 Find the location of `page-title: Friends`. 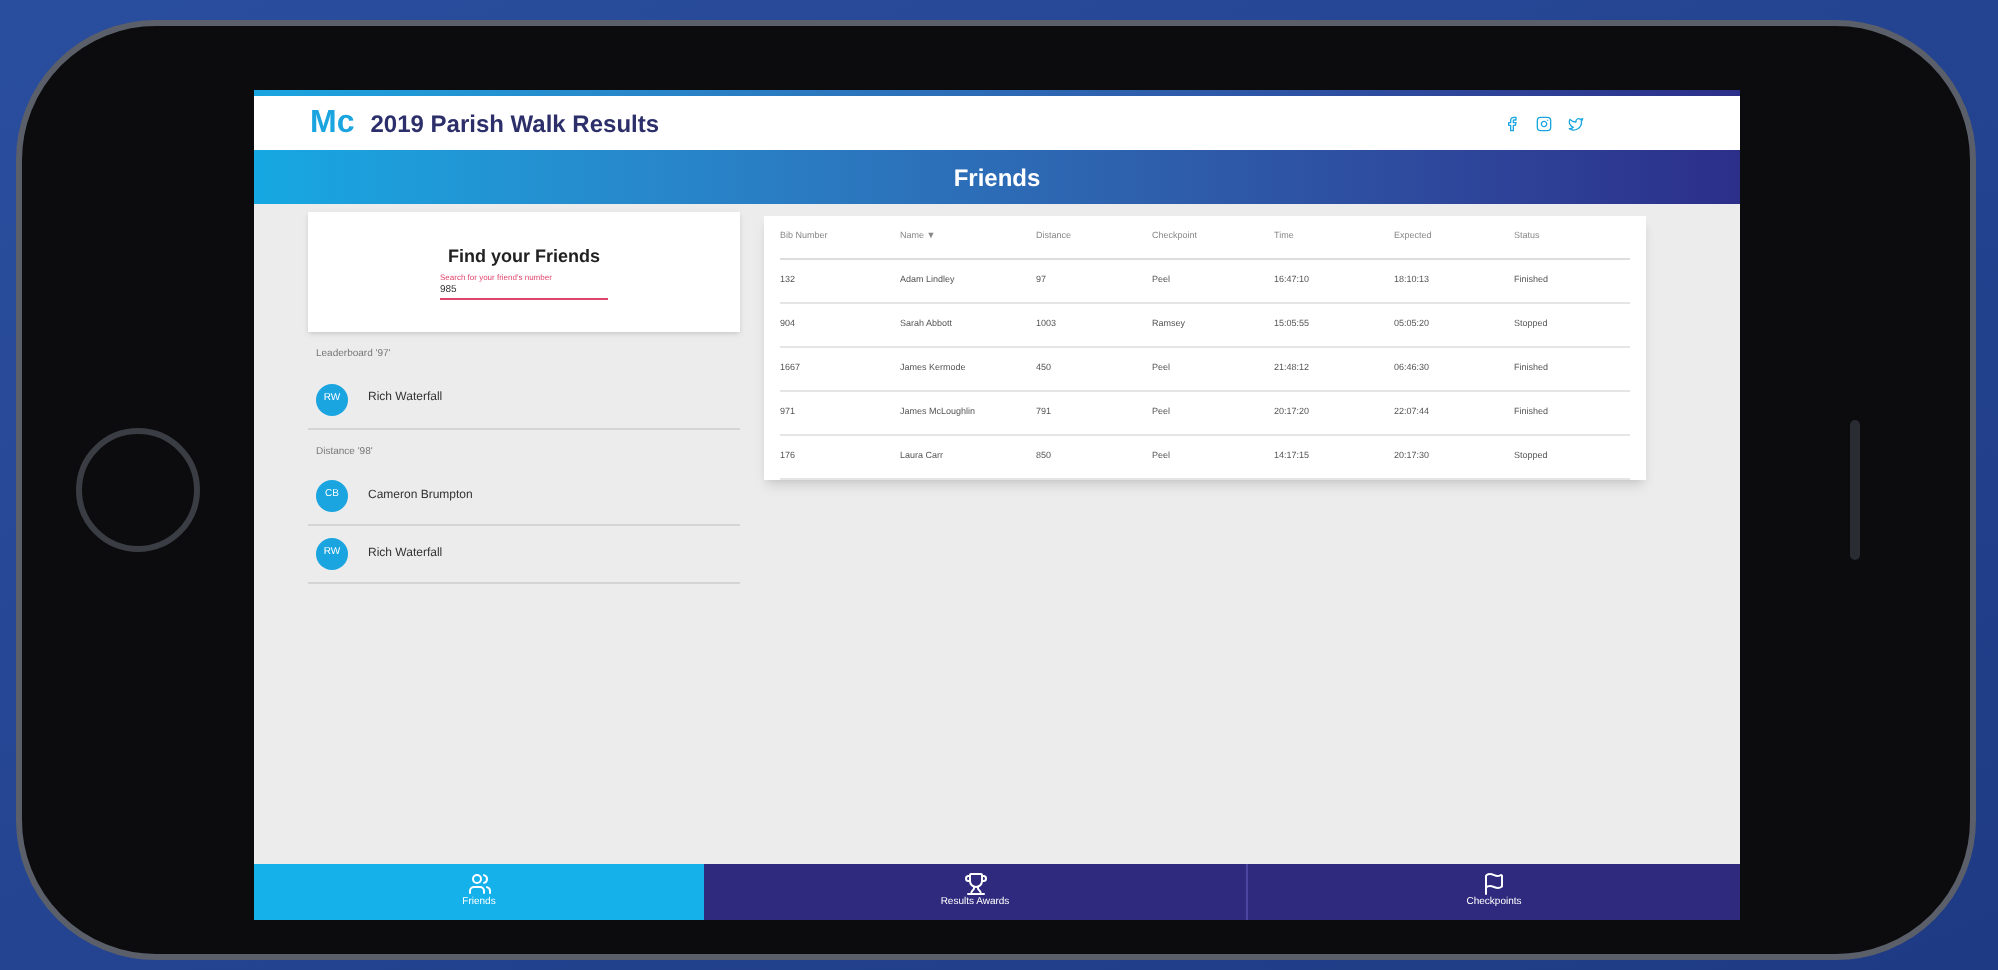

page-title: Friends is located at coordinates (997, 178).